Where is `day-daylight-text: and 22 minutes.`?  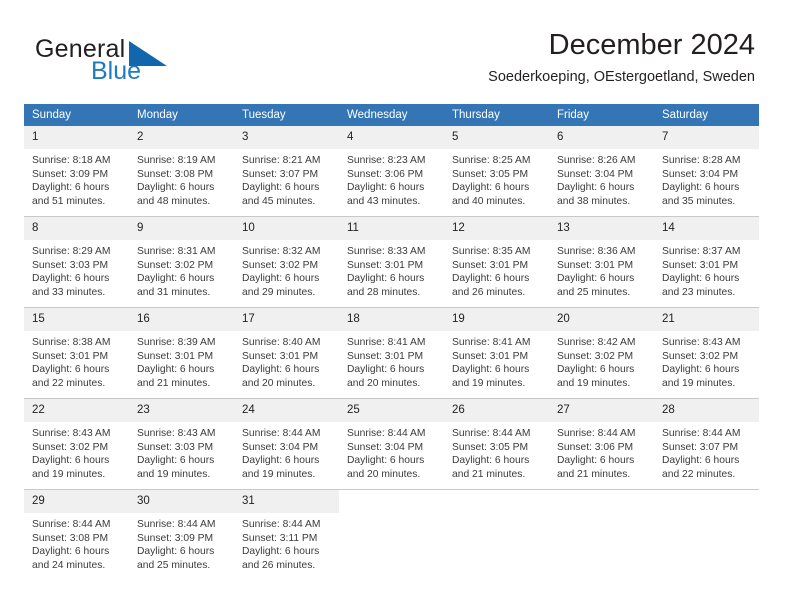 day-daylight-text: and 22 minutes. is located at coordinates (699, 474).